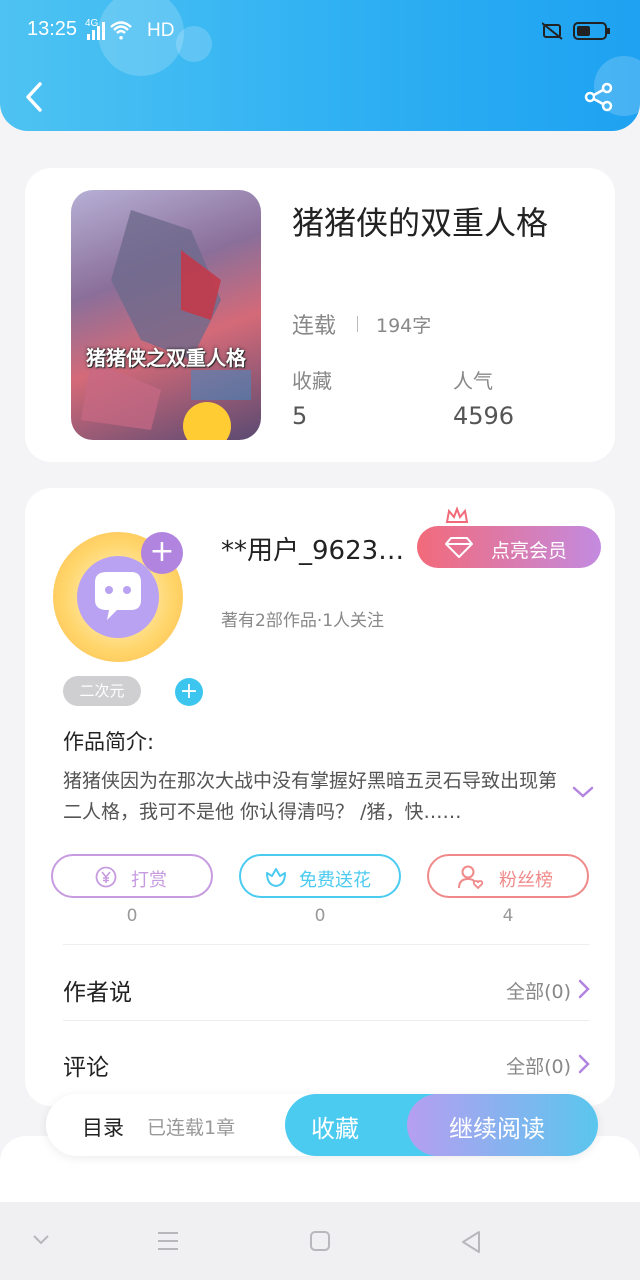 The width and height of the screenshot is (640, 1280). I want to click on decor-bubble, so click(194, 44).